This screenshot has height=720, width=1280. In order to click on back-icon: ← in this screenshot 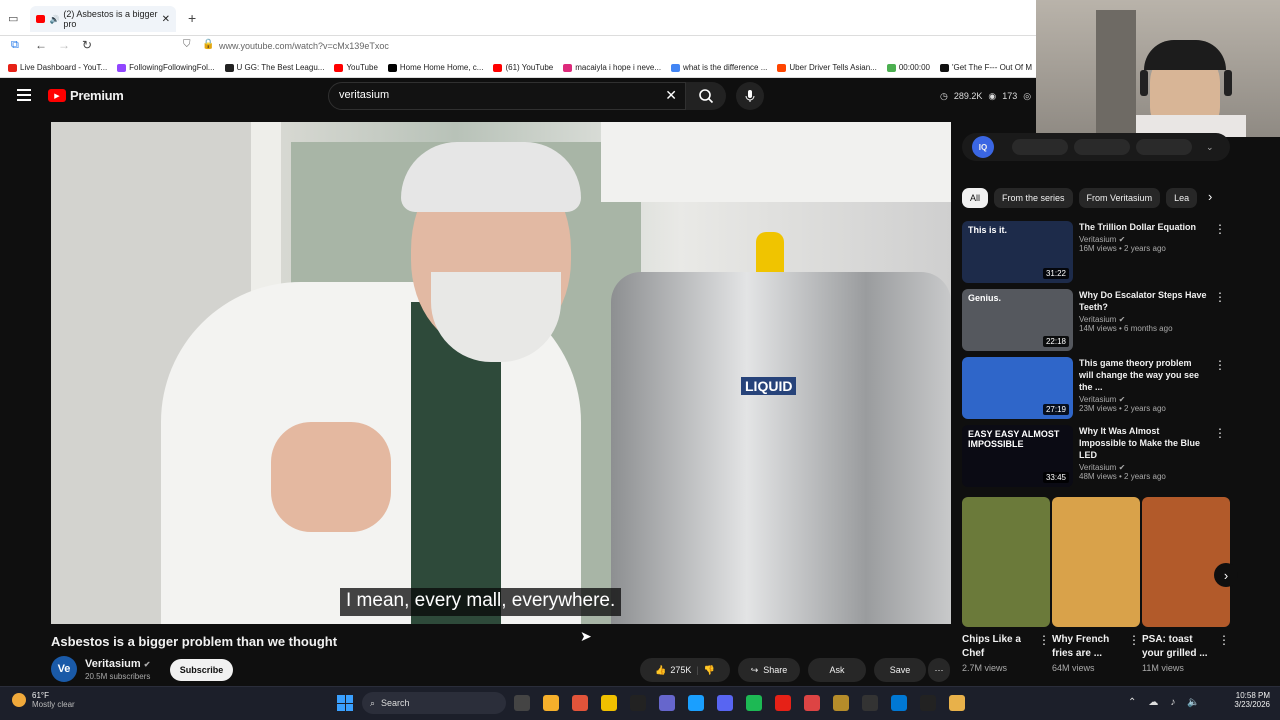, I will do `click(41, 45)`.